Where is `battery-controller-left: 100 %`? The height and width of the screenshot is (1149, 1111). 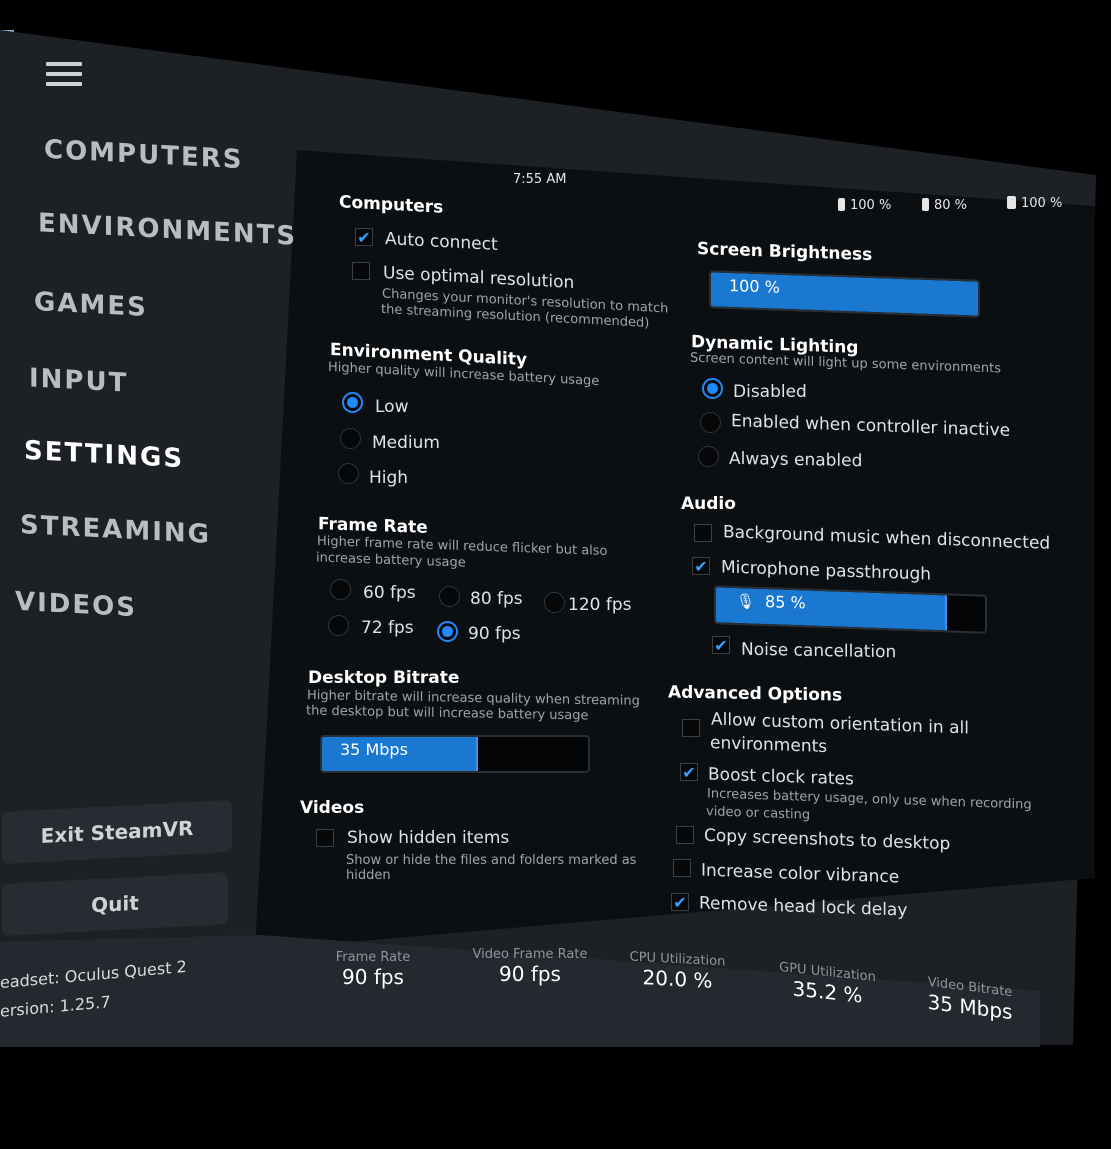
battery-controller-left: 100 % is located at coordinates (864, 205).